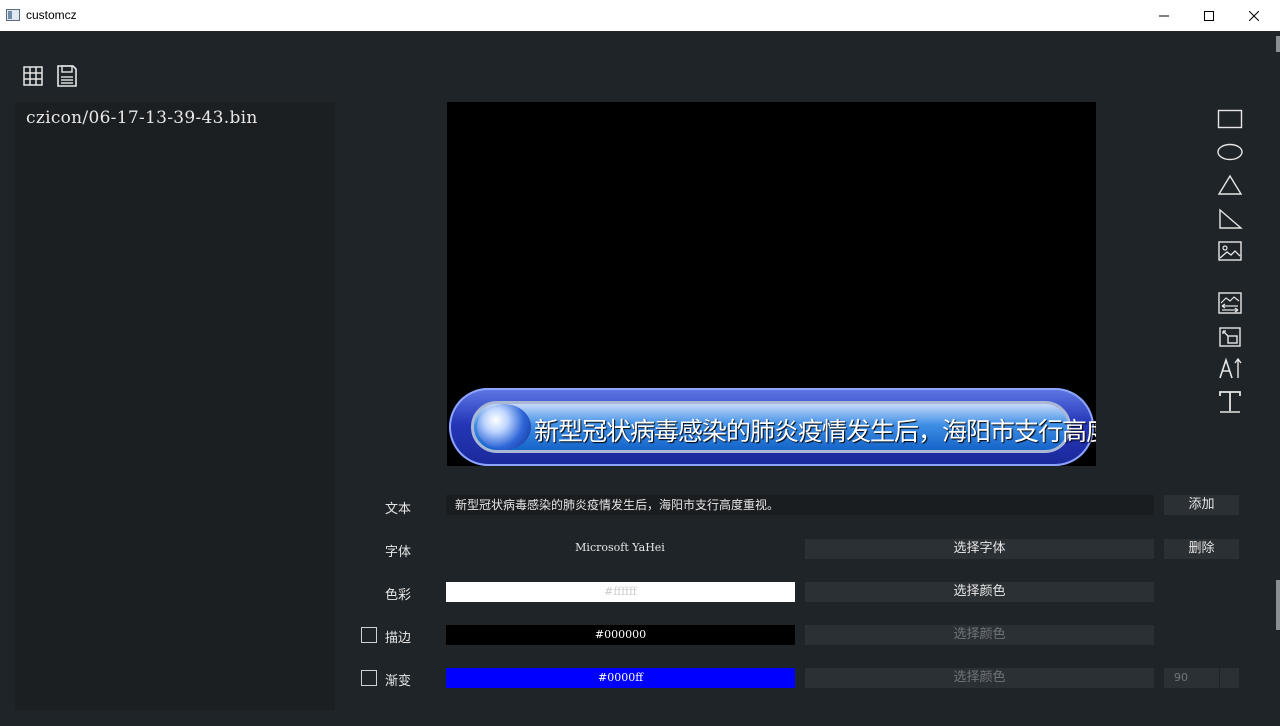 Image resolution: width=1280 pixels, height=726 pixels. Describe the element at coordinates (979, 592) in the screenshot. I see `choose-color-button: 选择颜色` at that location.